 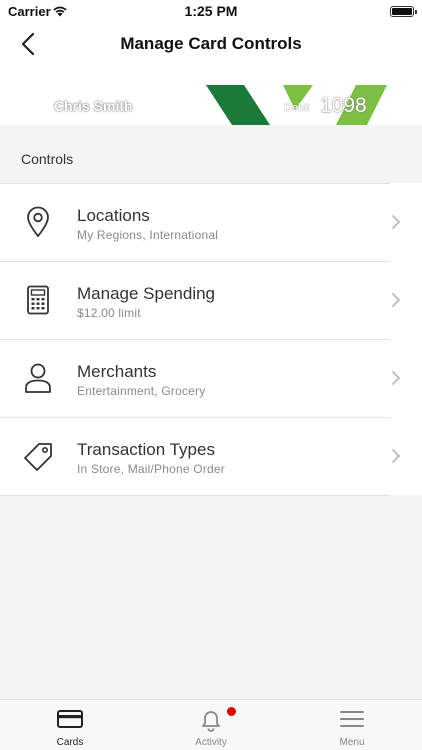 I want to click on person-icon, so click(x=38, y=378).